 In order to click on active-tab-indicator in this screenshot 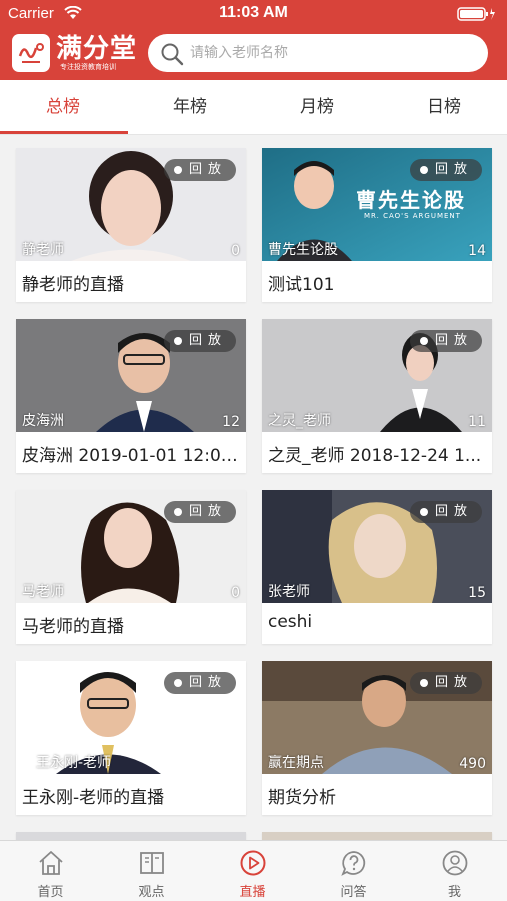, I will do `click(64, 132)`.